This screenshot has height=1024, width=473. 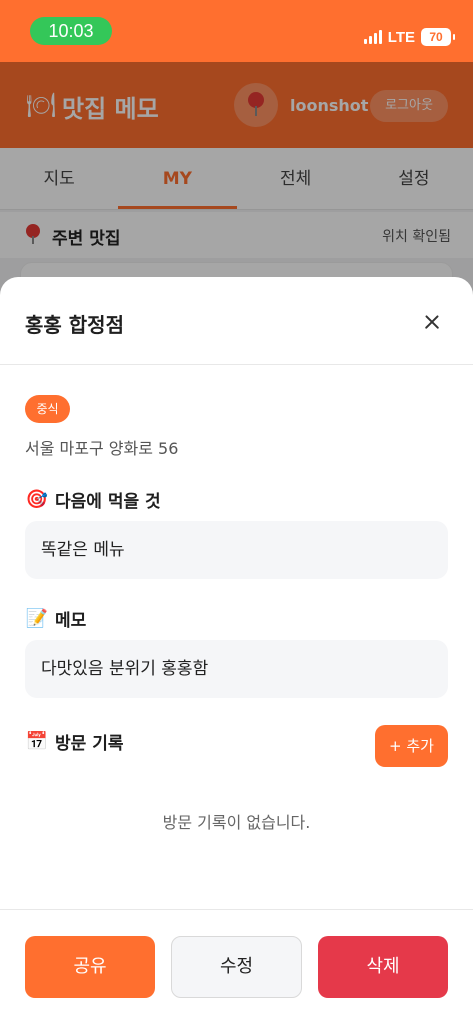 I want to click on restaurant-address: 서울 마포구 양화로 56, so click(x=102, y=448).